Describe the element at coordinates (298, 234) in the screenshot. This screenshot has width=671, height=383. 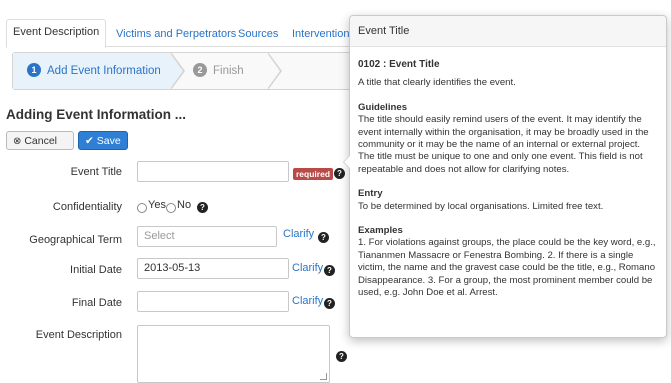
I see `geographical-term-clarify-link: Clarify` at that location.